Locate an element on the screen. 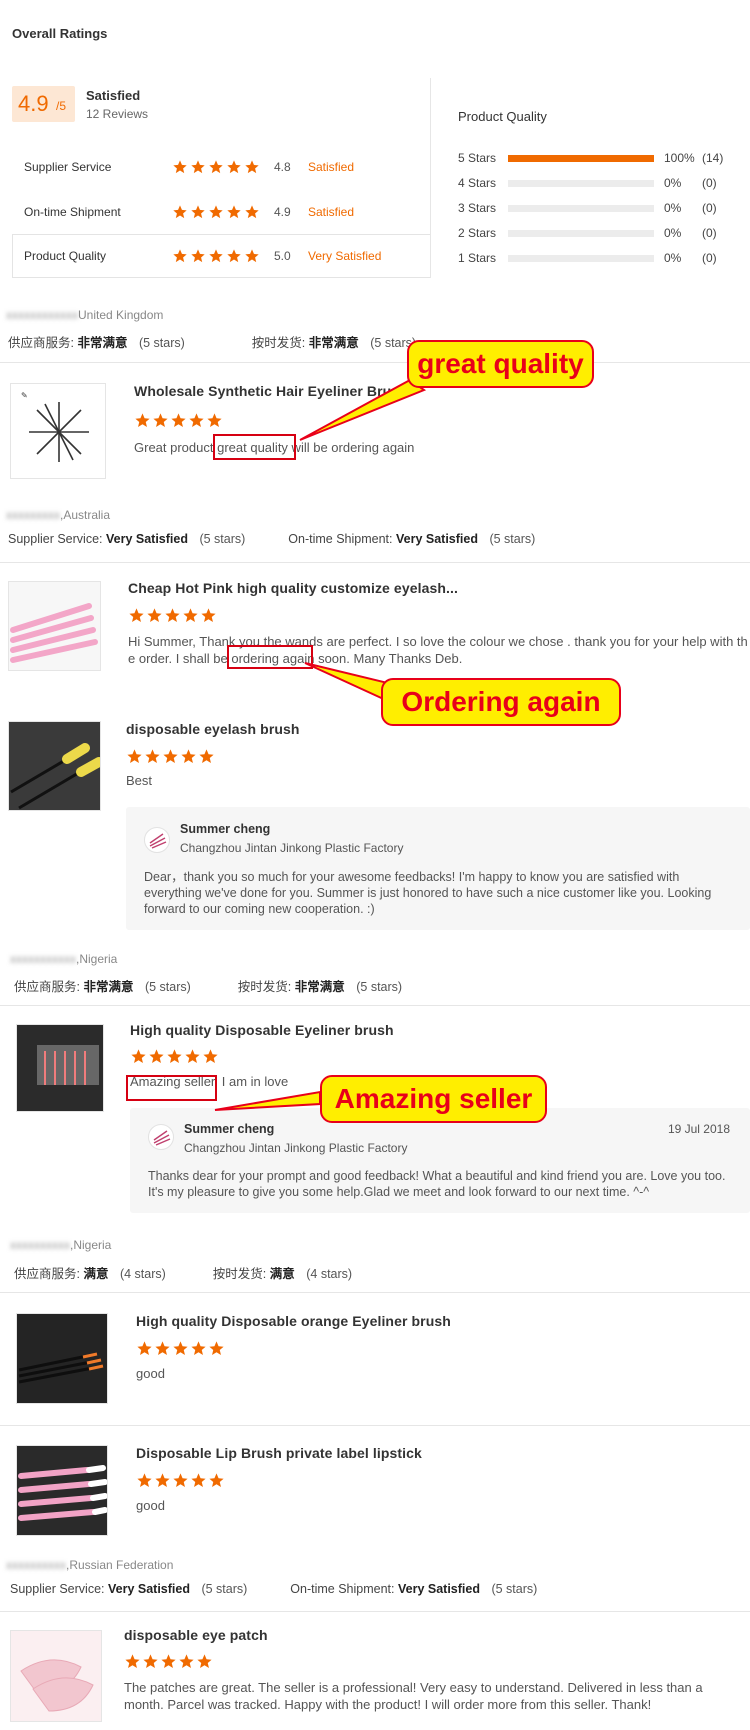 The height and width of the screenshot is (1730, 750). product-thumbnail: ✎ is located at coordinates (58, 431).